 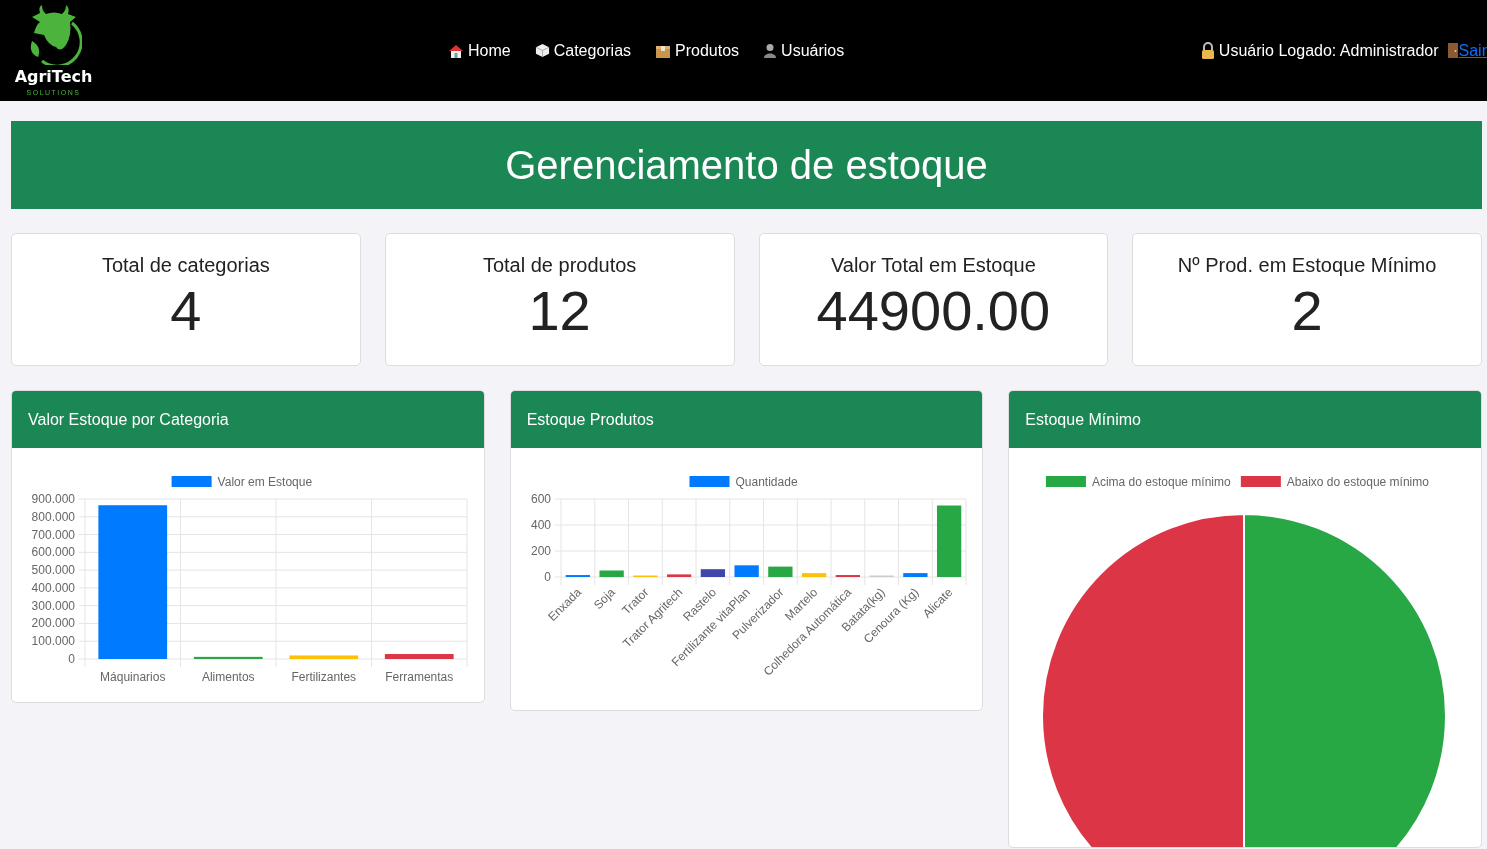 What do you see at coordinates (1466, 50) in the screenshot?
I see `logout-link: Sair` at bounding box center [1466, 50].